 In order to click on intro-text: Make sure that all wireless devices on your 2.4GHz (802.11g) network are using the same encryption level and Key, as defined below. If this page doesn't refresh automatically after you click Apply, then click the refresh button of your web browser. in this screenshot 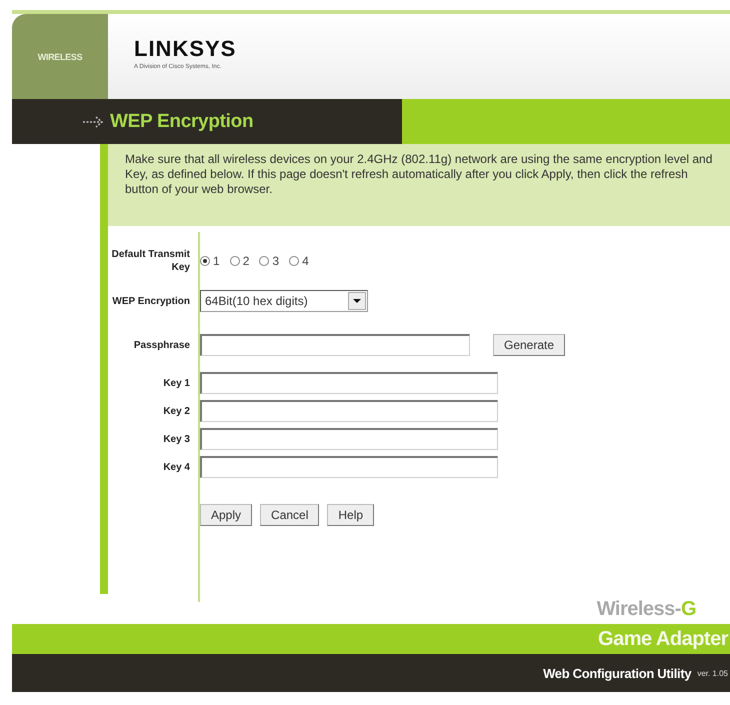, I will do `click(419, 185)`.